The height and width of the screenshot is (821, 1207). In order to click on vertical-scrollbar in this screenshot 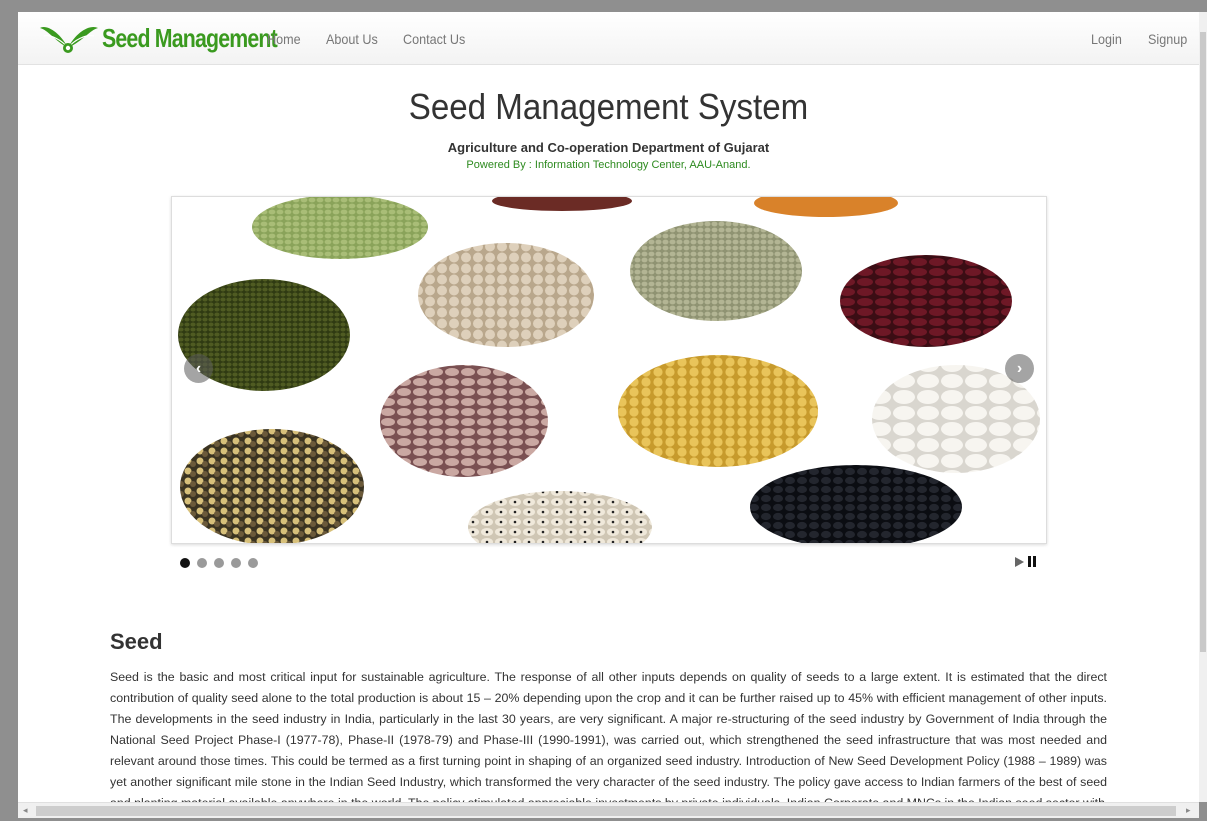, I will do `click(1203, 407)`.